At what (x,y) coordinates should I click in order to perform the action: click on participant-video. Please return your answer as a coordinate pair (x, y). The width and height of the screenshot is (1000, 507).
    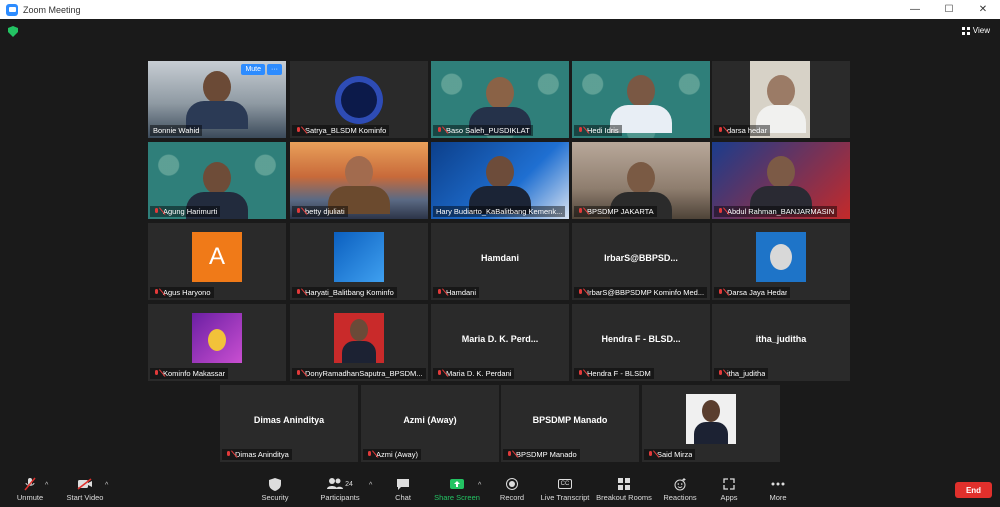
    Looking at the image, I should click on (217, 100).